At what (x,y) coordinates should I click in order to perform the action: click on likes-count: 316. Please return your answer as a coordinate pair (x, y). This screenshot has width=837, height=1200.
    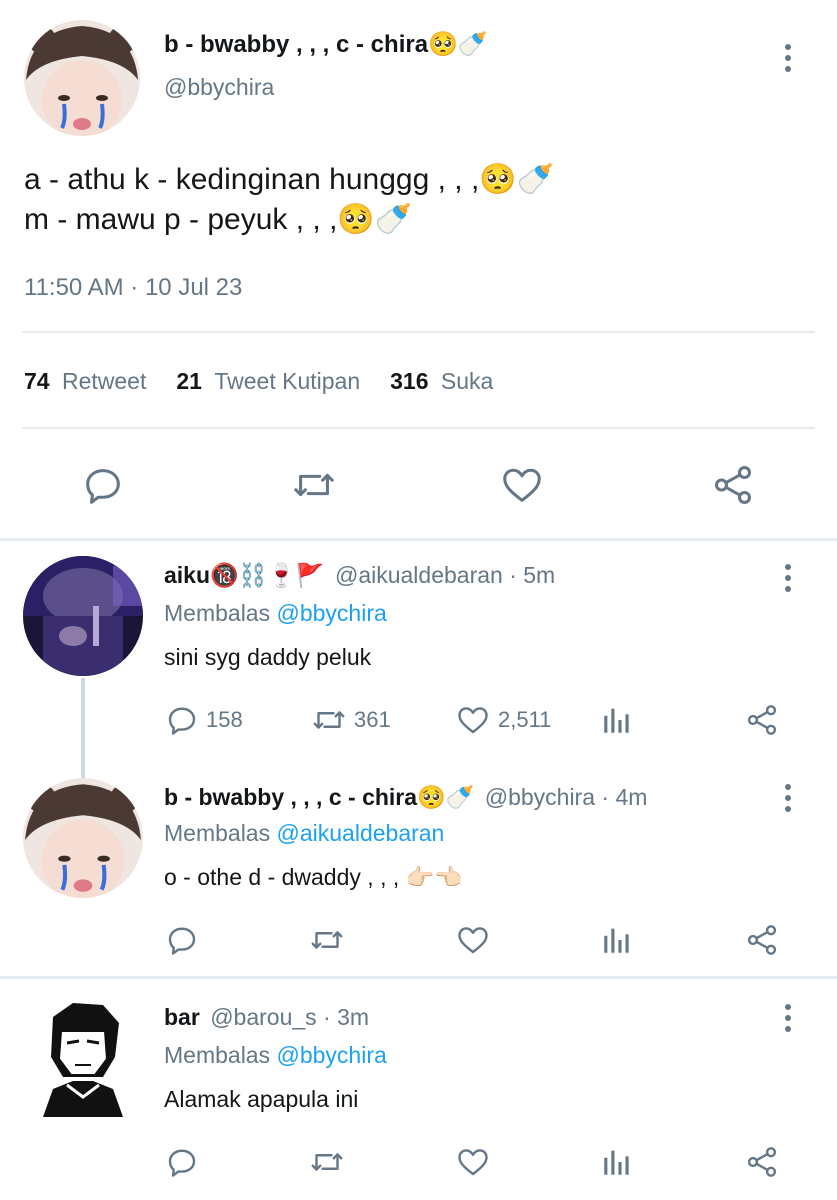
    Looking at the image, I should click on (409, 381).